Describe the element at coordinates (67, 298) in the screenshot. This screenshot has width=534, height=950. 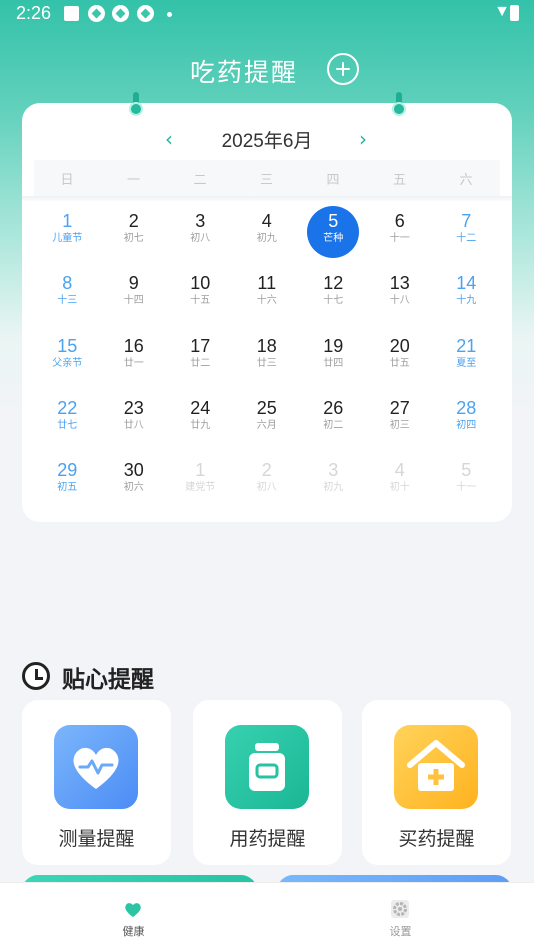
I see `calendar-day: 8 十三` at that location.